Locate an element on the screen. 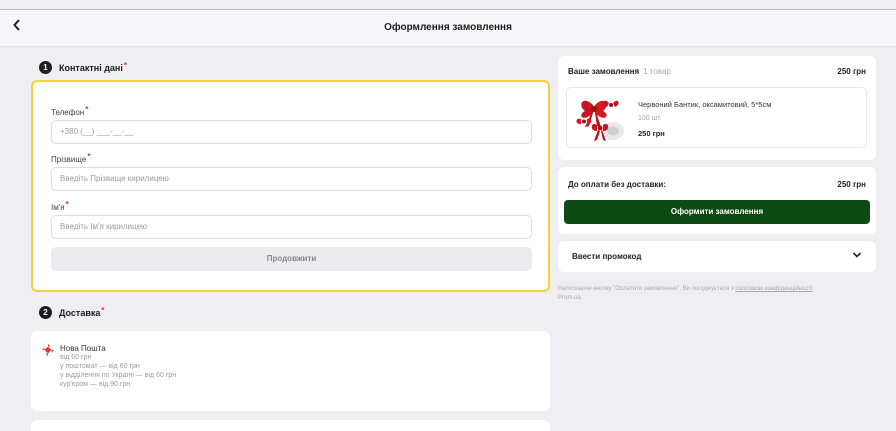 This screenshot has height=431, width=896. delivery-price-line: кур'єром — від 90 грн is located at coordinates (95, 384).